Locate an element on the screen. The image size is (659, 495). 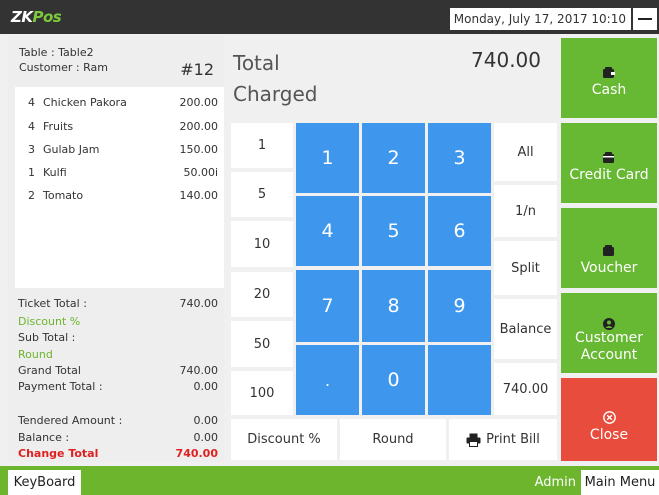
customer-account-label-line1: Customer is located at coordinates (608, 338).